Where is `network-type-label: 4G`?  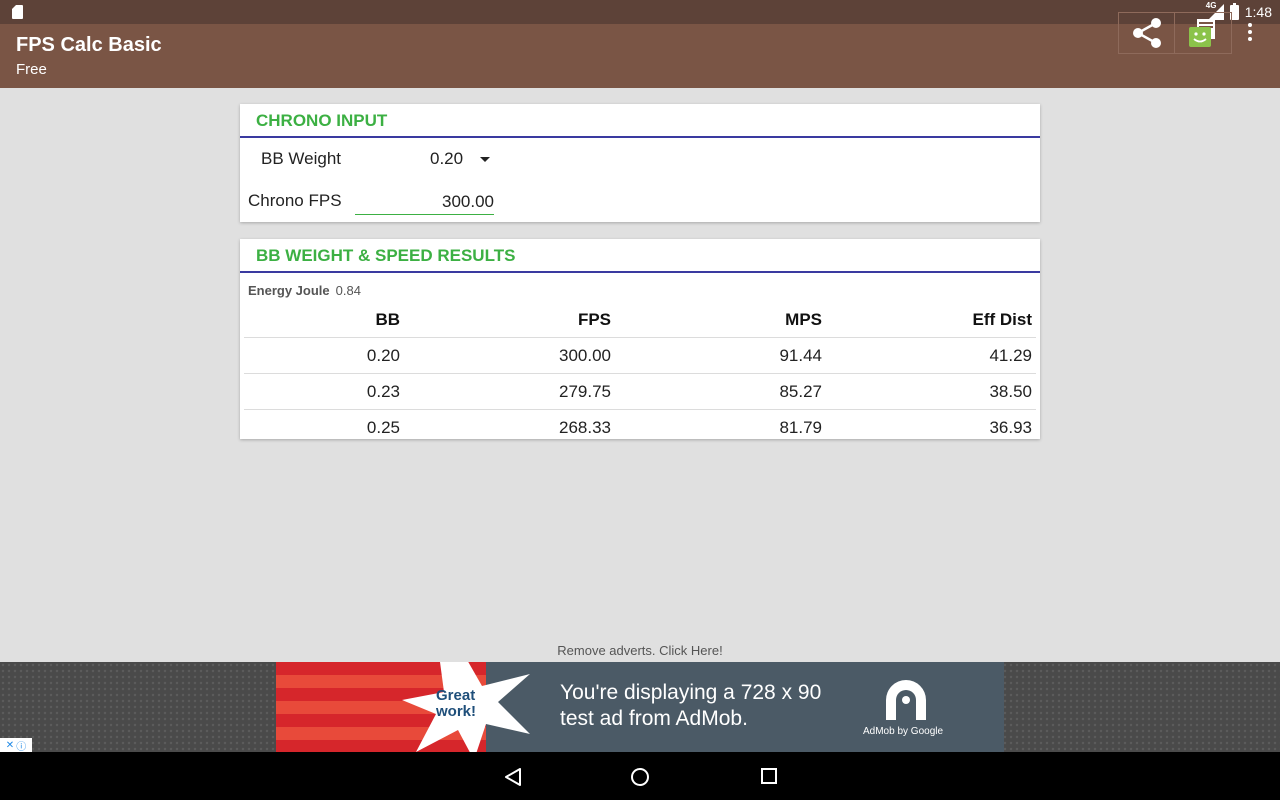
network-type-label: 4G is located at coordinates (1211, 5).